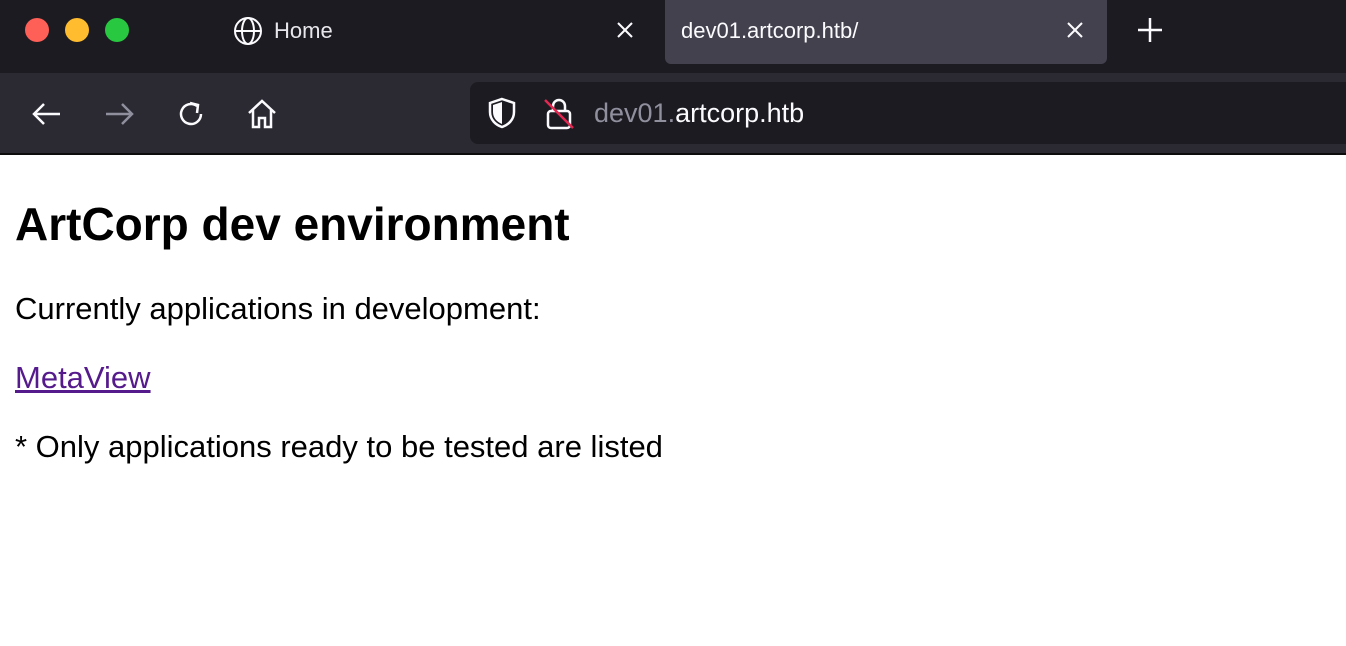 This screenshot has width=1346, height=646. I want to click on insecure-lock-icon, so click(559, 113).